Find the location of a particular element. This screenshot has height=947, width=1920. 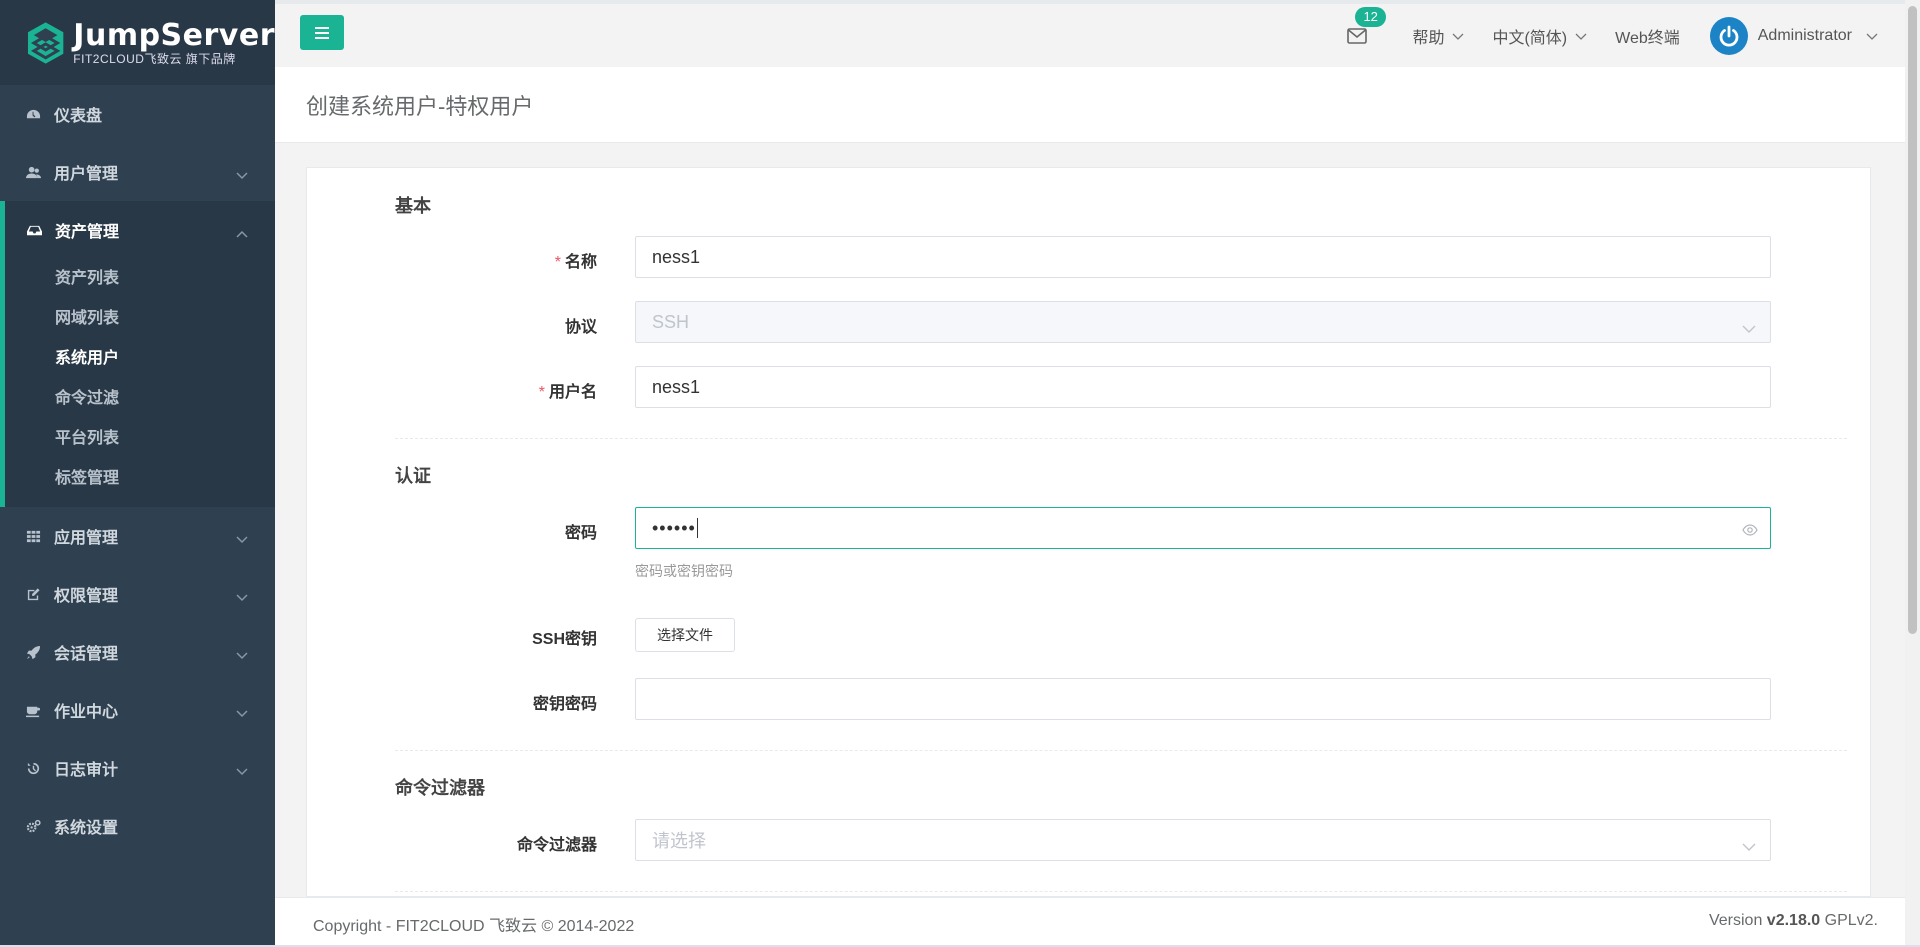

command-filter-select: 请选择 is located at coordinates (1203, 840).